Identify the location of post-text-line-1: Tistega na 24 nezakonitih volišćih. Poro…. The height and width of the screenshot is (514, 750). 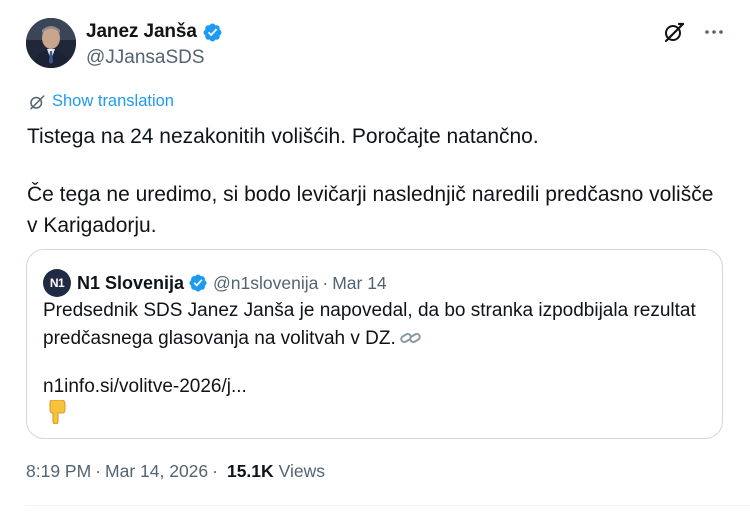
(283, 136).